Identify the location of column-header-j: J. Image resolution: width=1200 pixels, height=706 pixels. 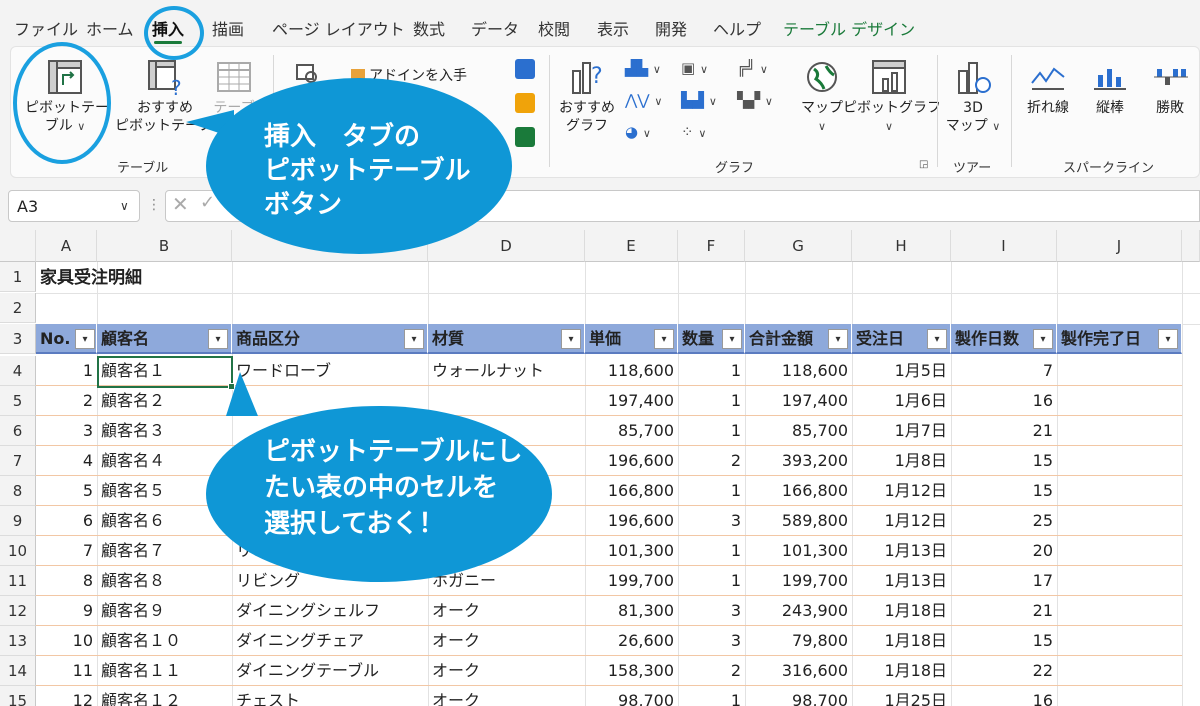
(1119, 246).